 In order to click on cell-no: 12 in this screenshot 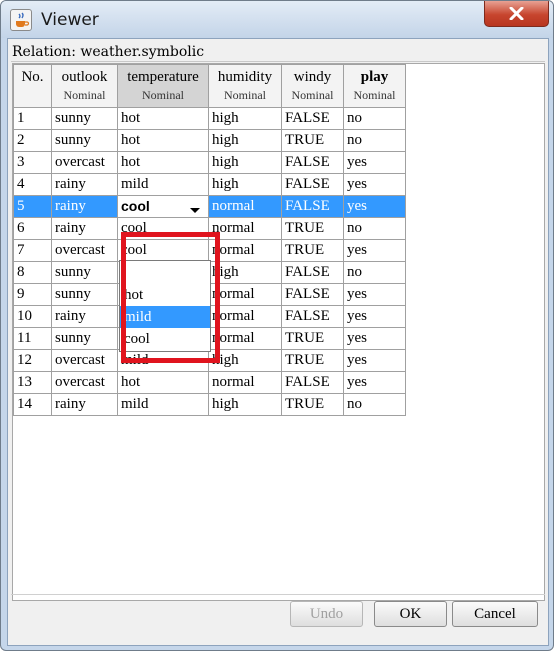, I will do `click(32, 360)`.